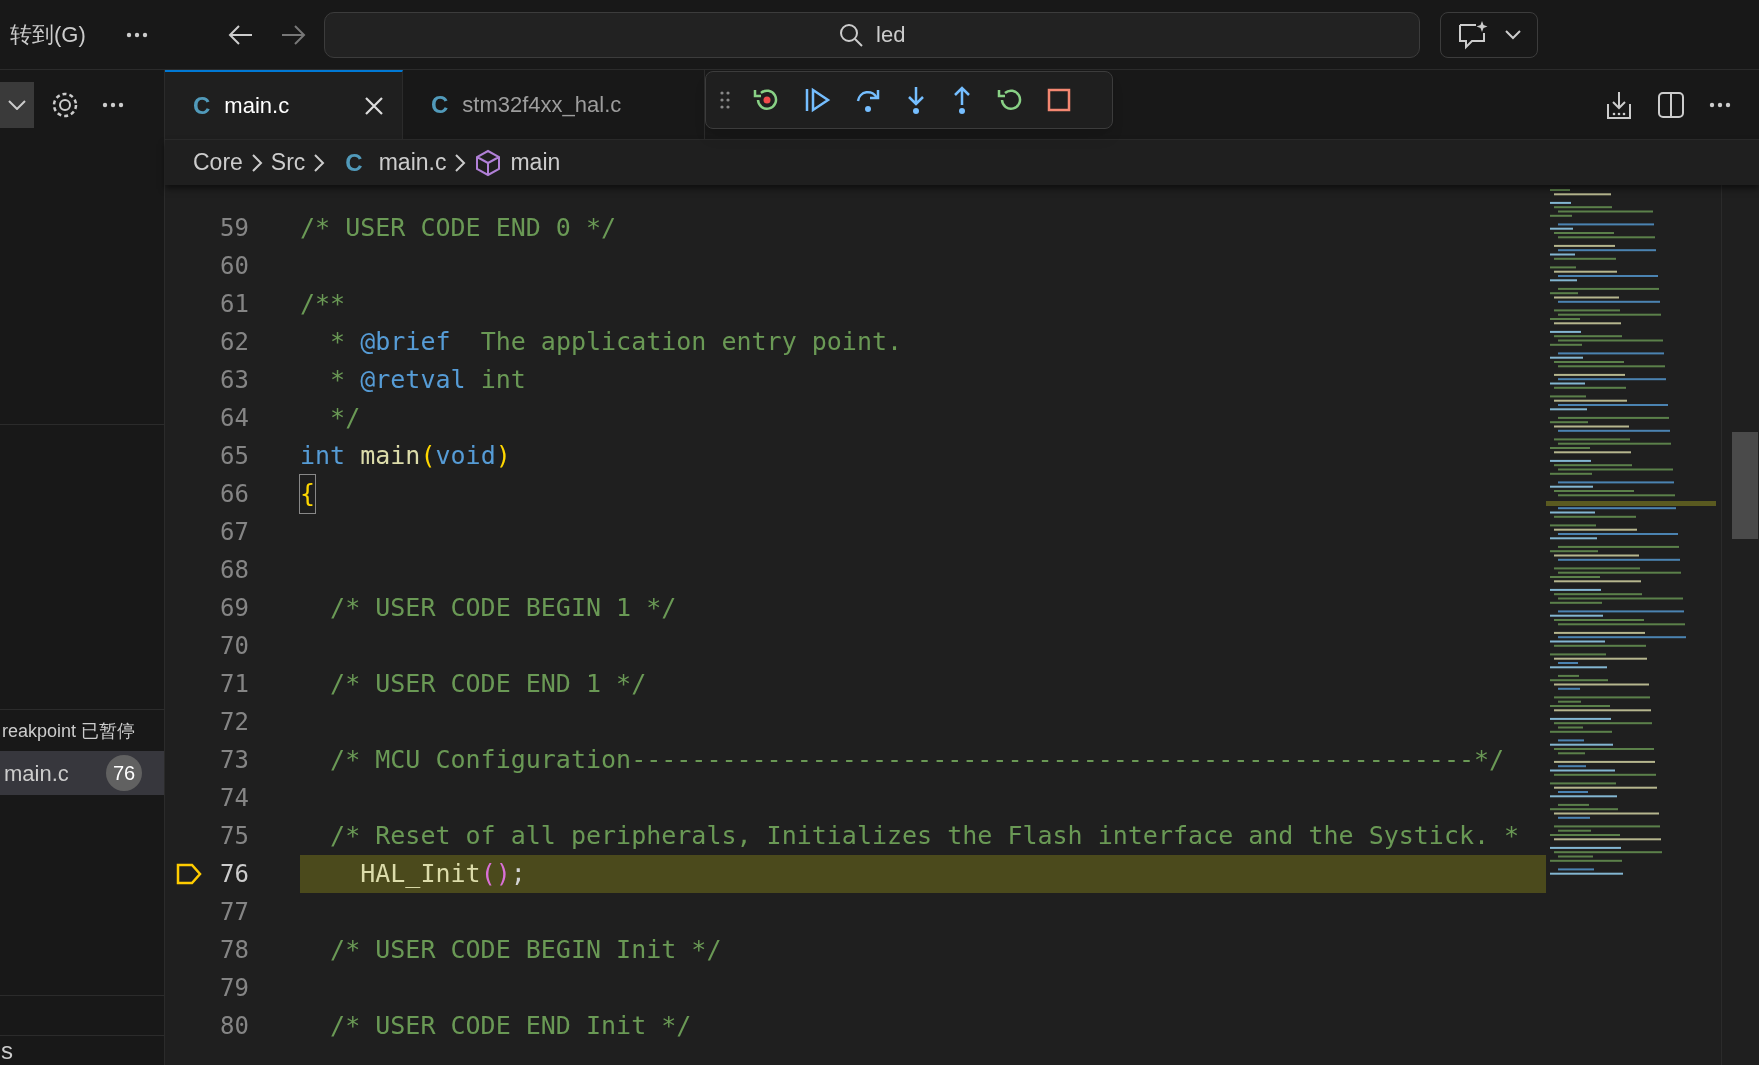  I want to click on line-number: 64, so click(234, 418).